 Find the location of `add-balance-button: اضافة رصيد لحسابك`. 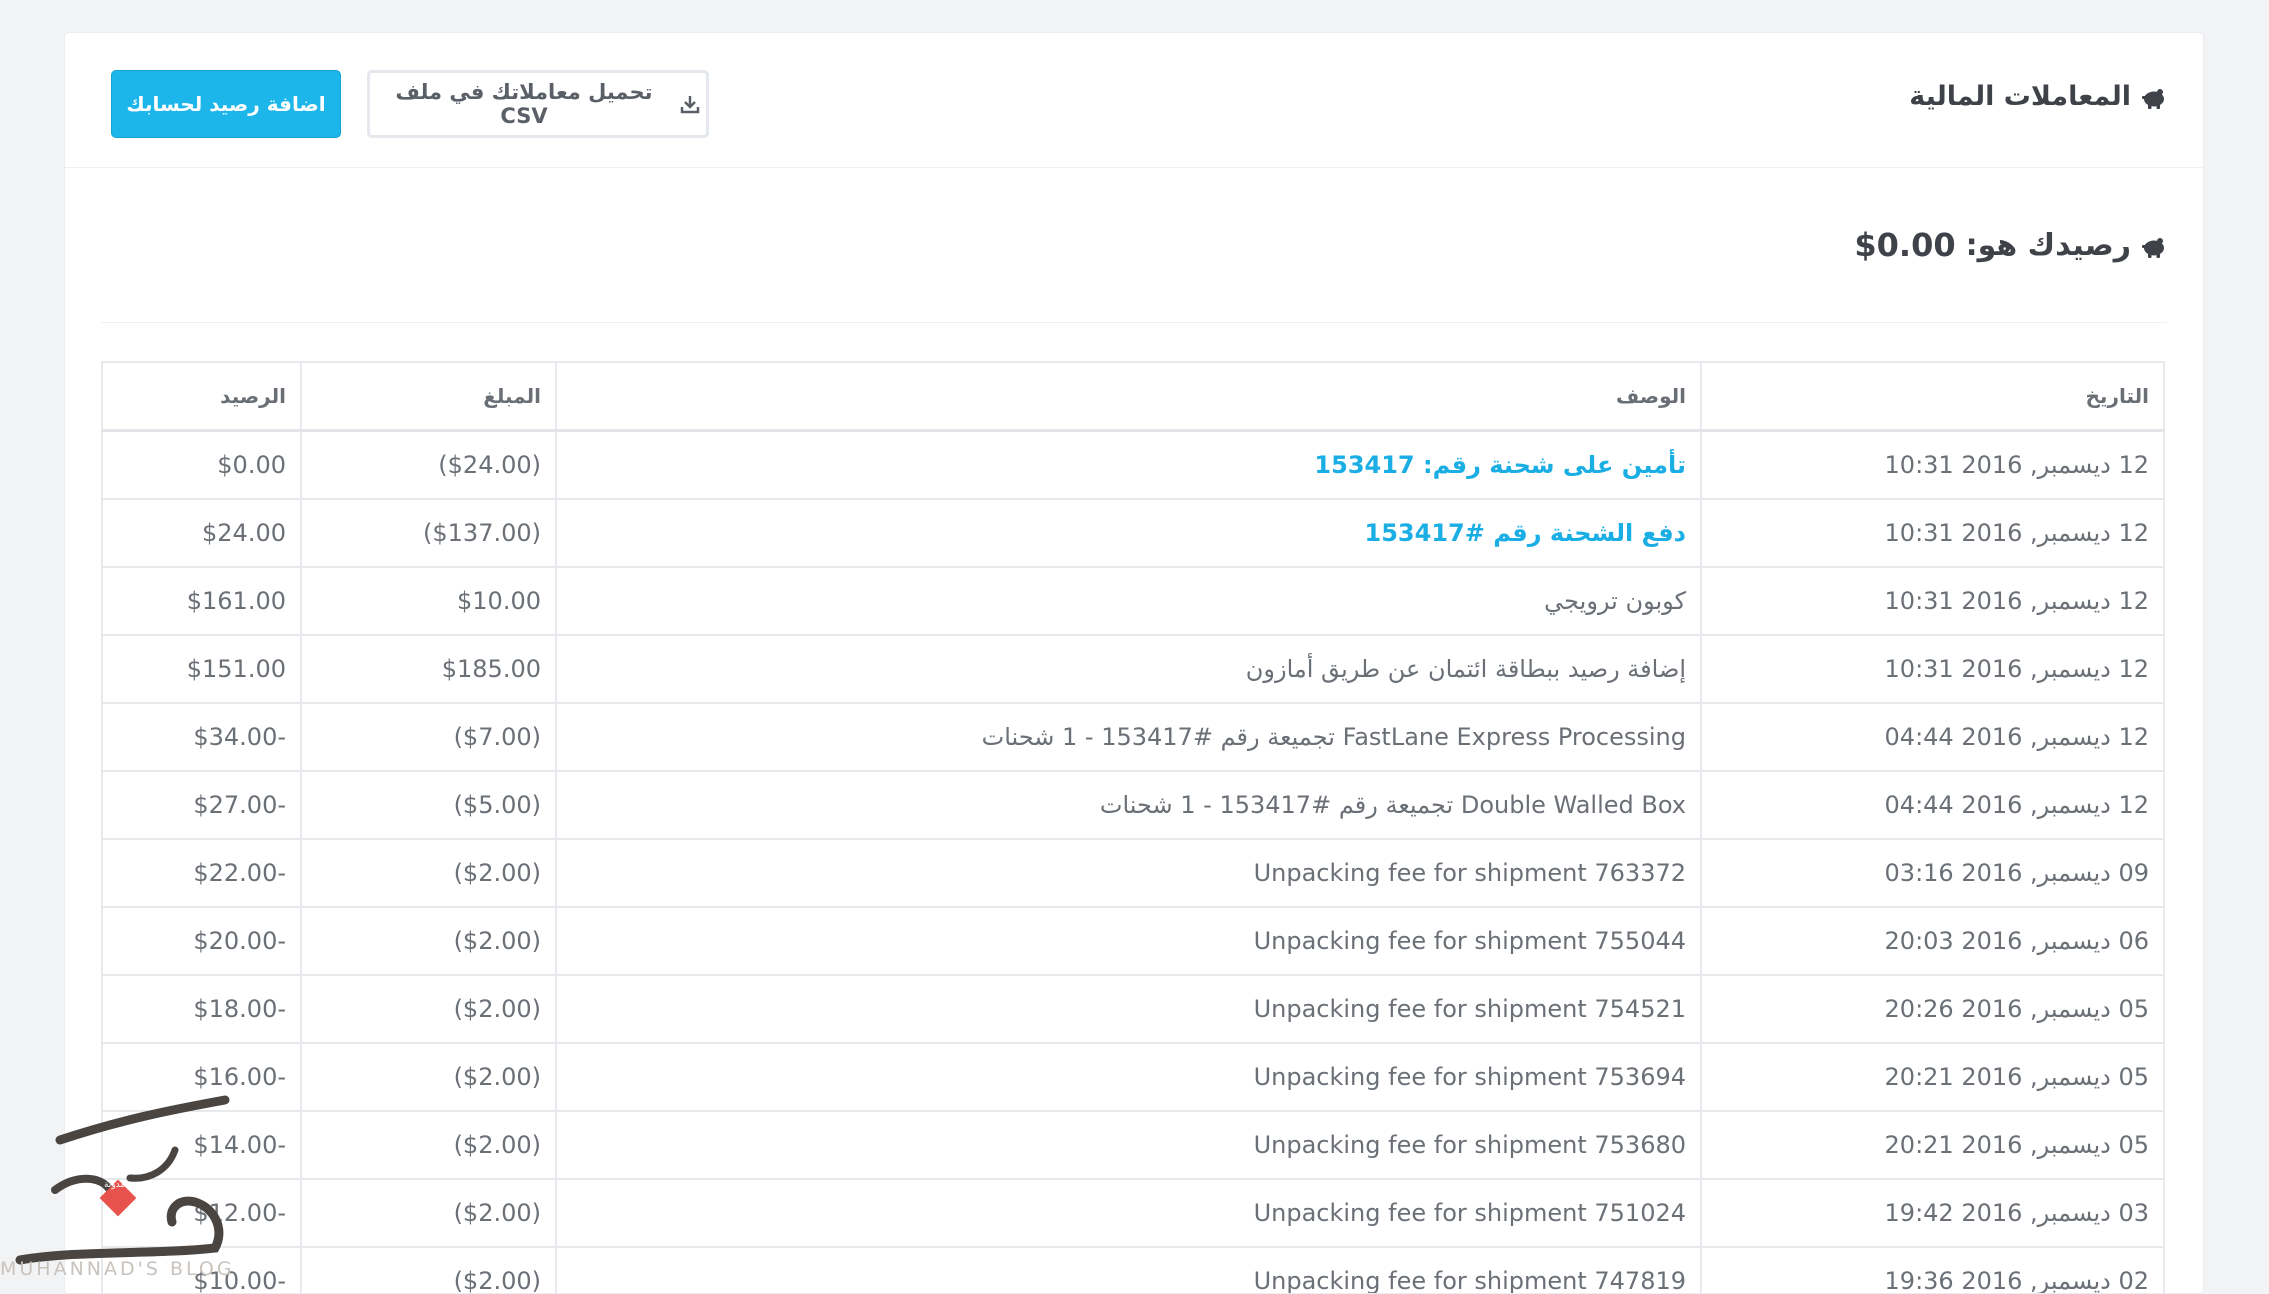

add-balance-button: اضافة رصيد لحسابك is located at coordinates (226, 104).